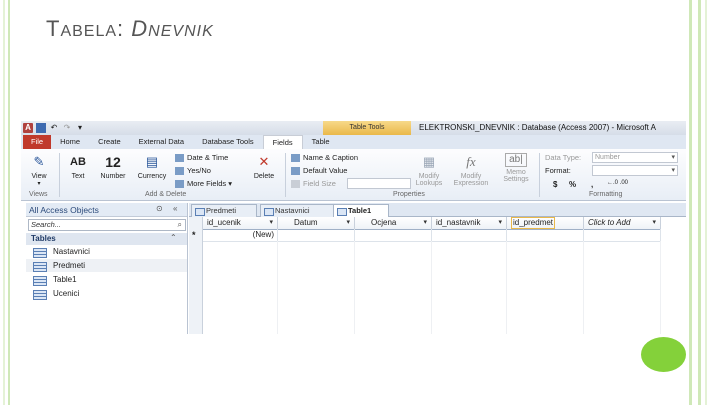  I want to click on doc-tab-nastavnici: Nastavnici, so click(297, 210).